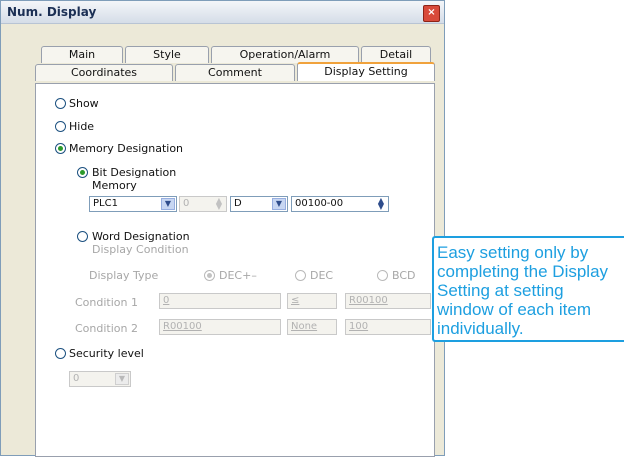 The image size is (624, 457). Describe the element at coordinates (52, 12) in the screenshot. I see `window-title: Num. Display` at that location.